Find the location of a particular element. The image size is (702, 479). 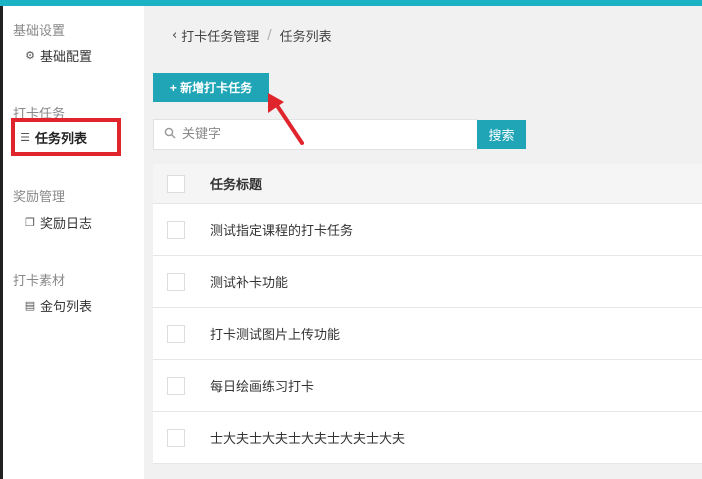

search-button: 搜索 is located at coordinates (501, 134).